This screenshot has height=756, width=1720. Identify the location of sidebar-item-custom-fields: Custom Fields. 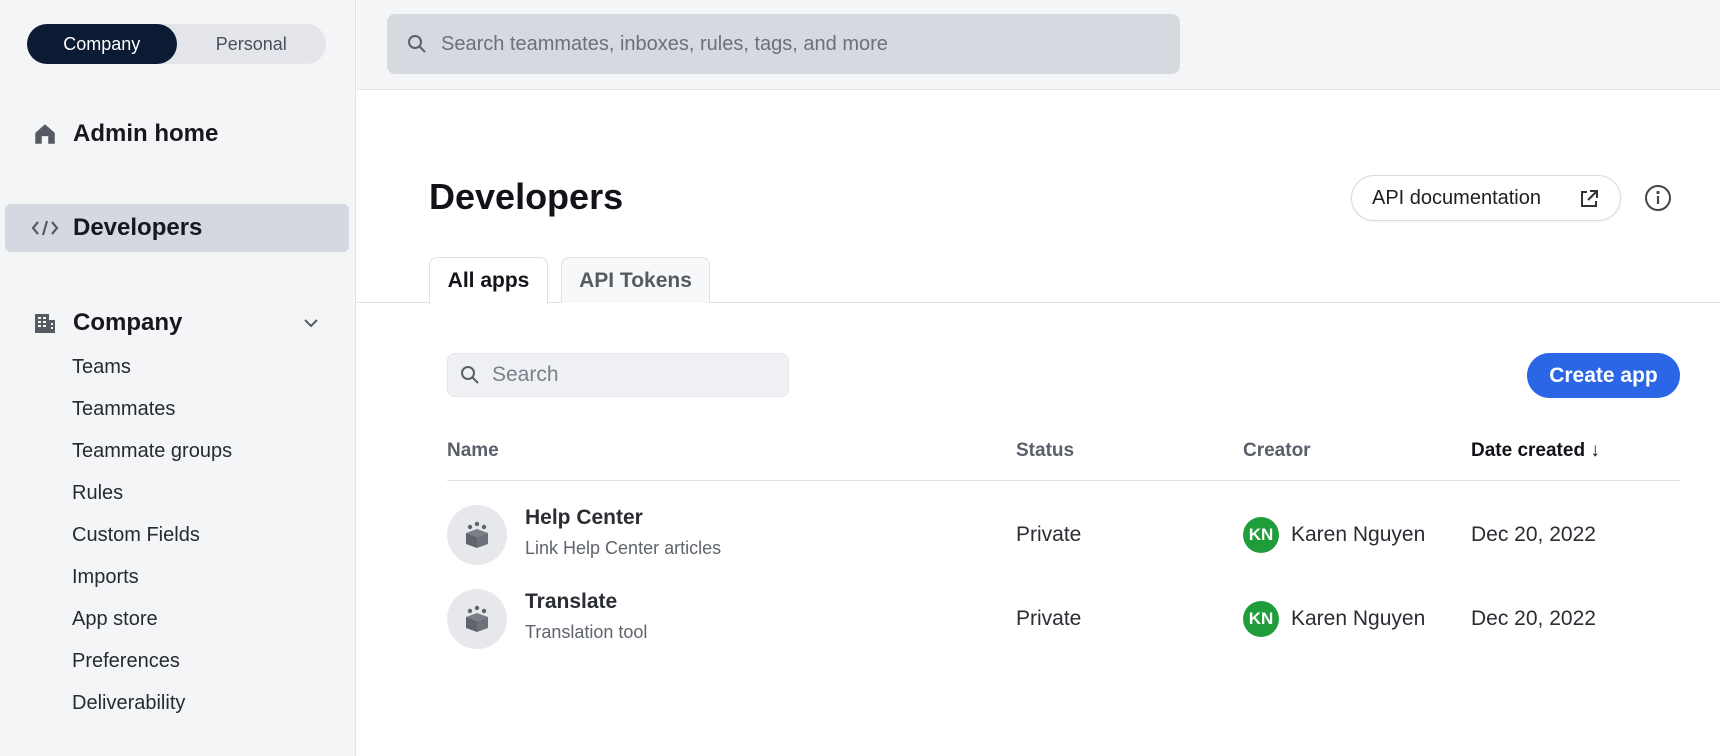
(152, 535).